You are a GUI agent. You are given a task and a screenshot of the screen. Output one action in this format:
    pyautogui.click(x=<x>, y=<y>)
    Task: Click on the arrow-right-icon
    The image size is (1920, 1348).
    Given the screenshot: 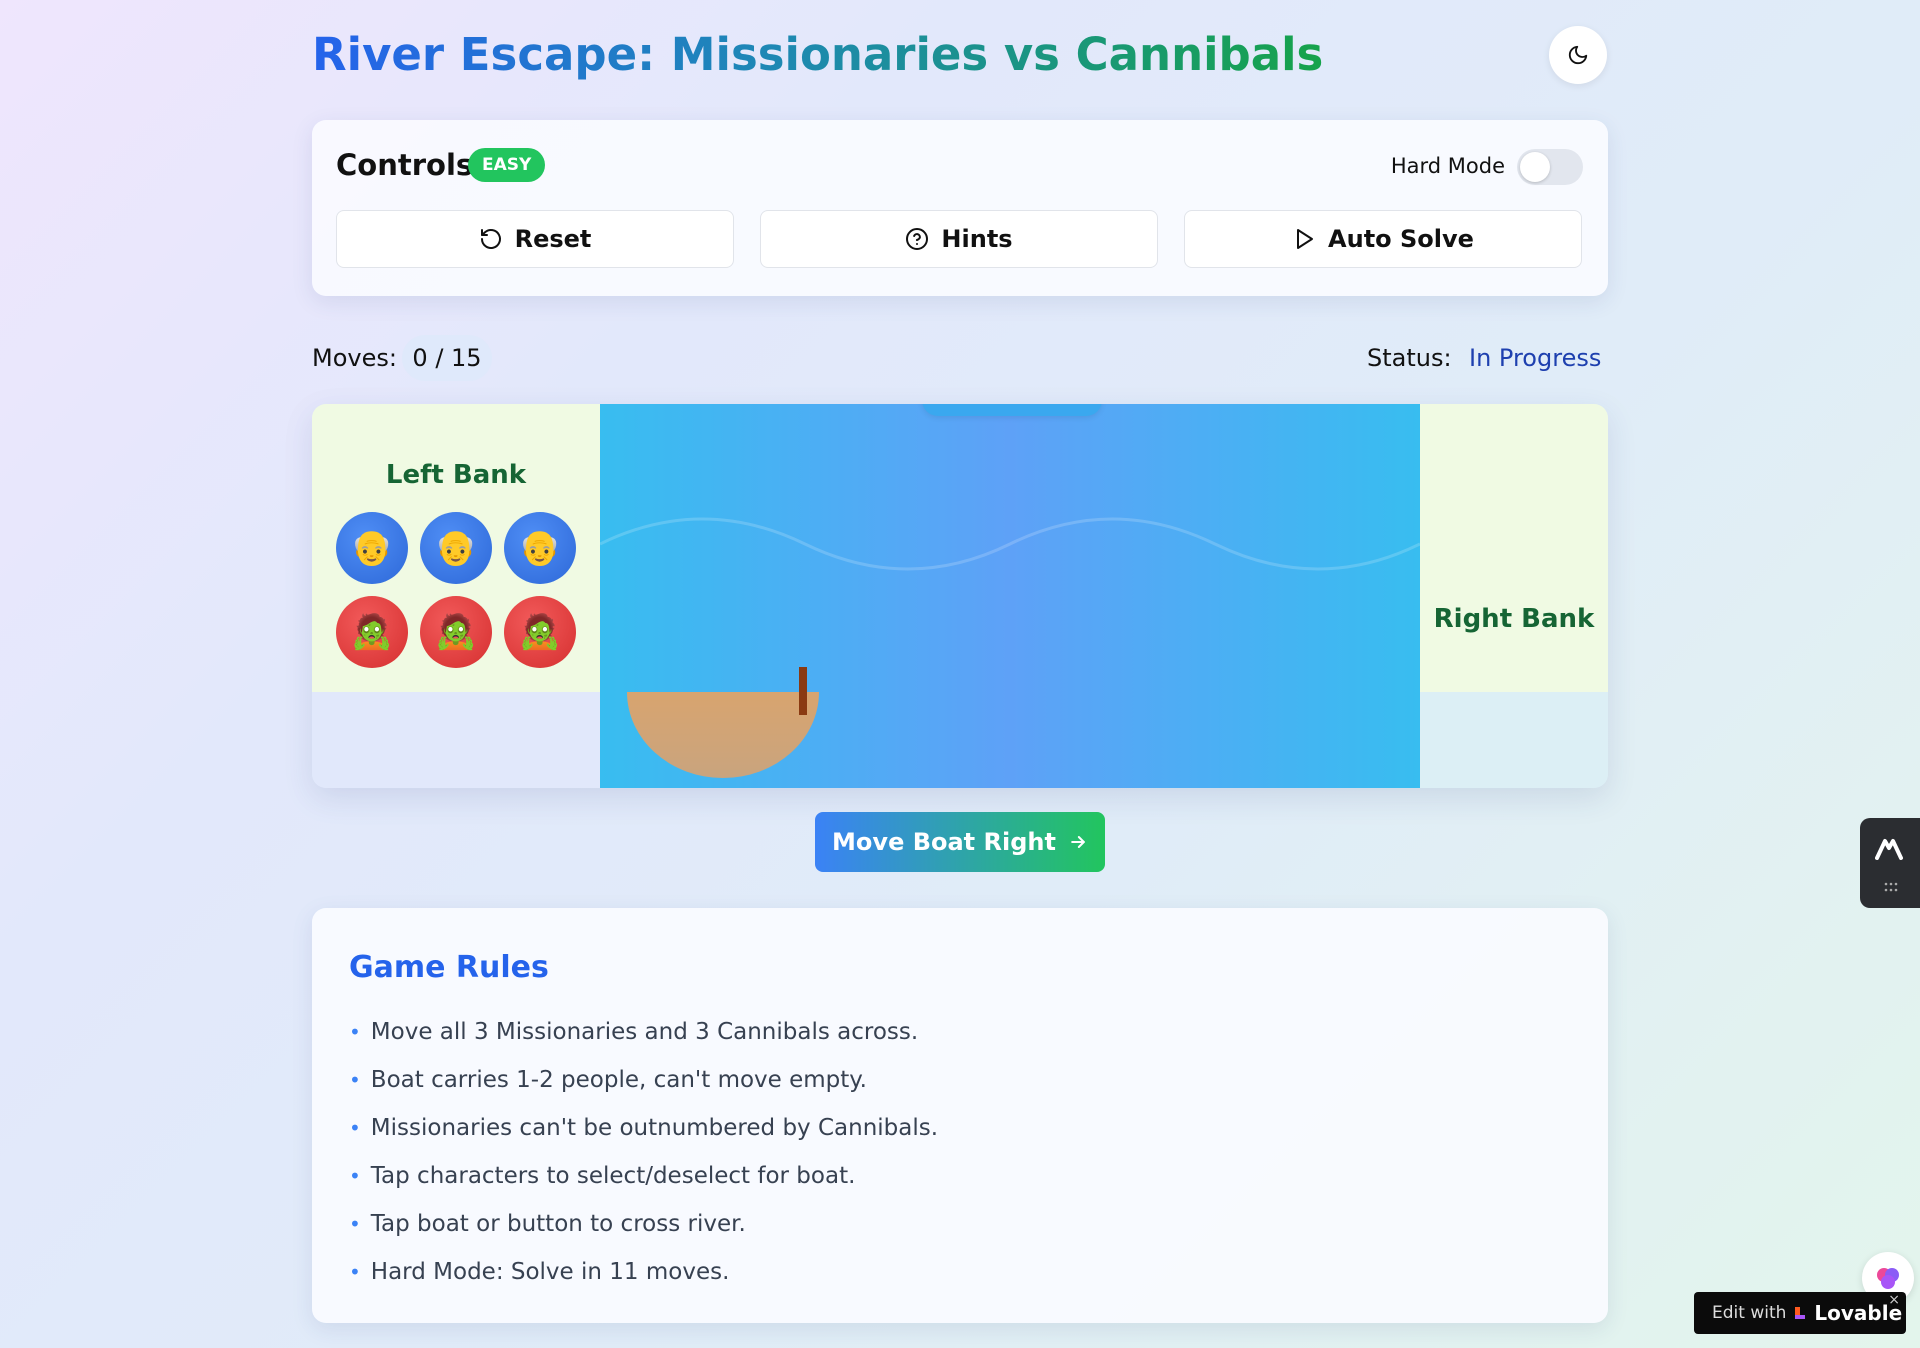 What is the action you would take?
    pyautogui.click(x=1078, y=842)
    